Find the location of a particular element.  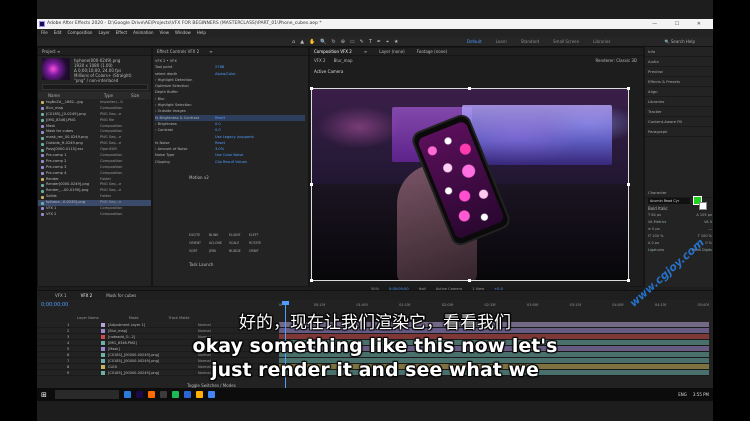

type-tool-icon: T is located at coordinates (370, 42).